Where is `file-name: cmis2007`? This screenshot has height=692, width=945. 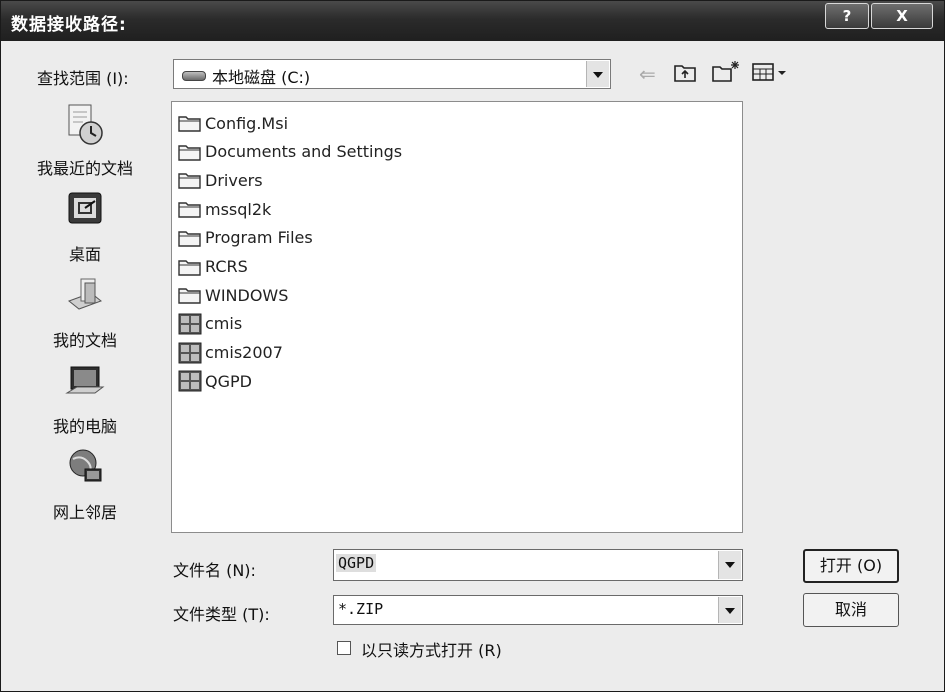
file-name: cmis2007 is located at coordinates (244, 353).